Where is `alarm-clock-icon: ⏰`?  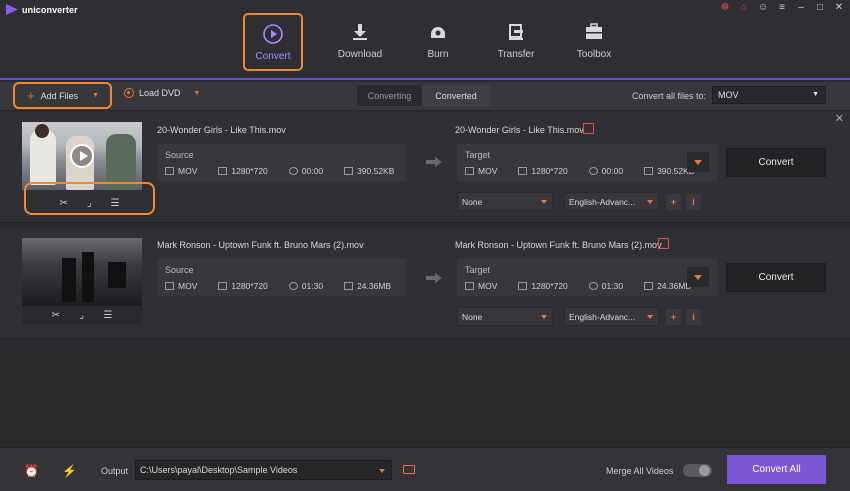
alarm-clock-icon: ⏰ is located at coordinates (31, 471).